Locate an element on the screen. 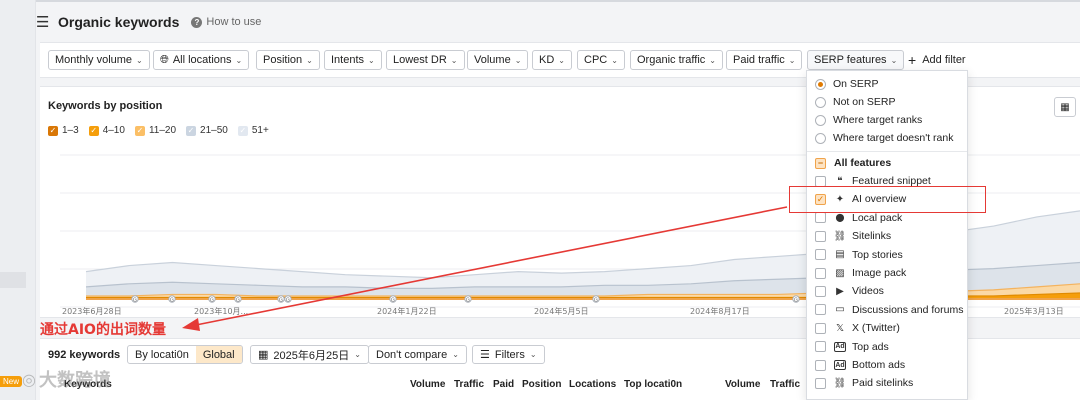 This screenshot has height=400, width=1080. all-features-label: All features is located at coordinates (863, 163).